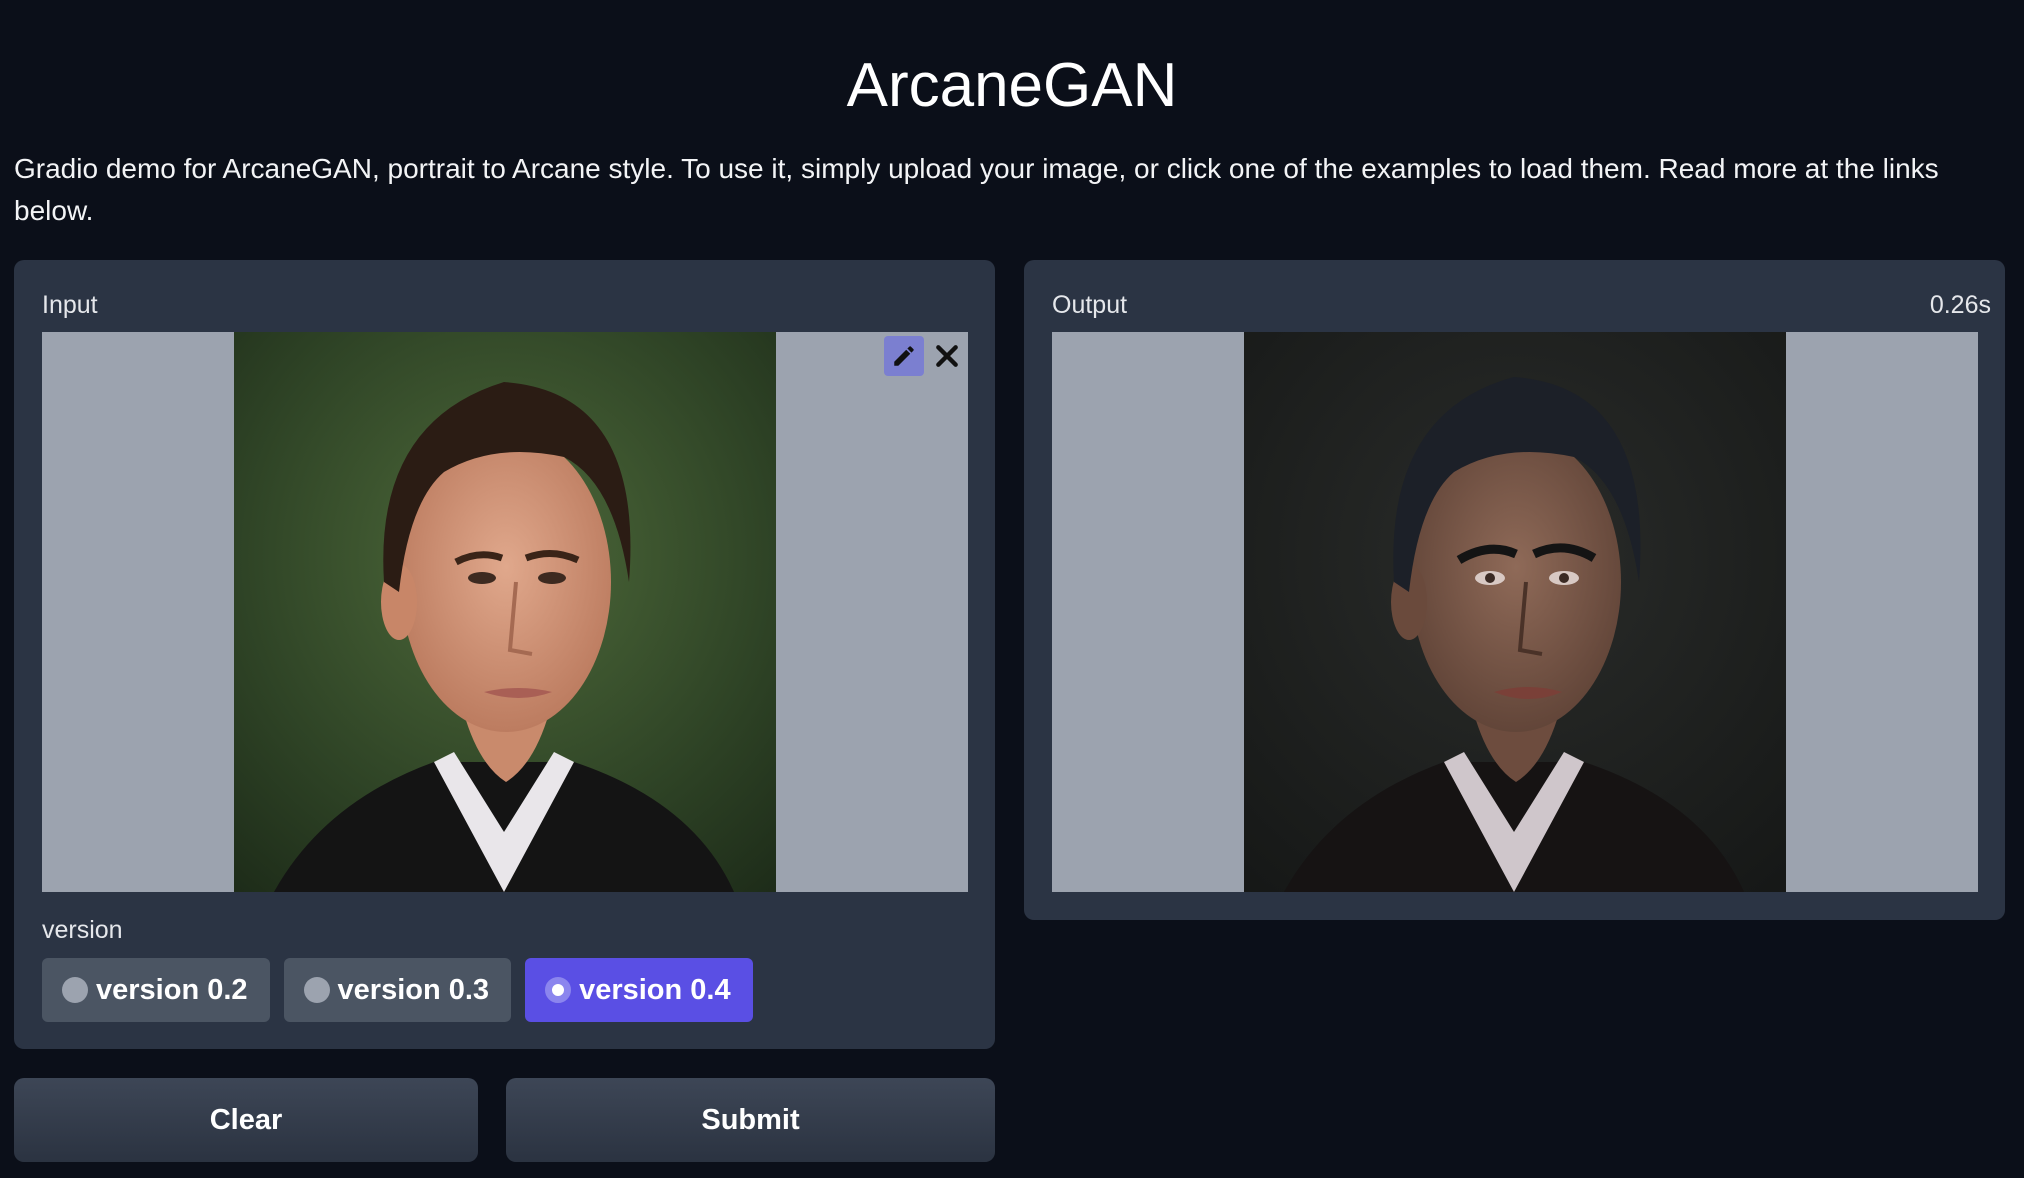  Describe the element at coordinates (172, 989) in the screenshot. I see `radio-label: version 0.2` at that location.